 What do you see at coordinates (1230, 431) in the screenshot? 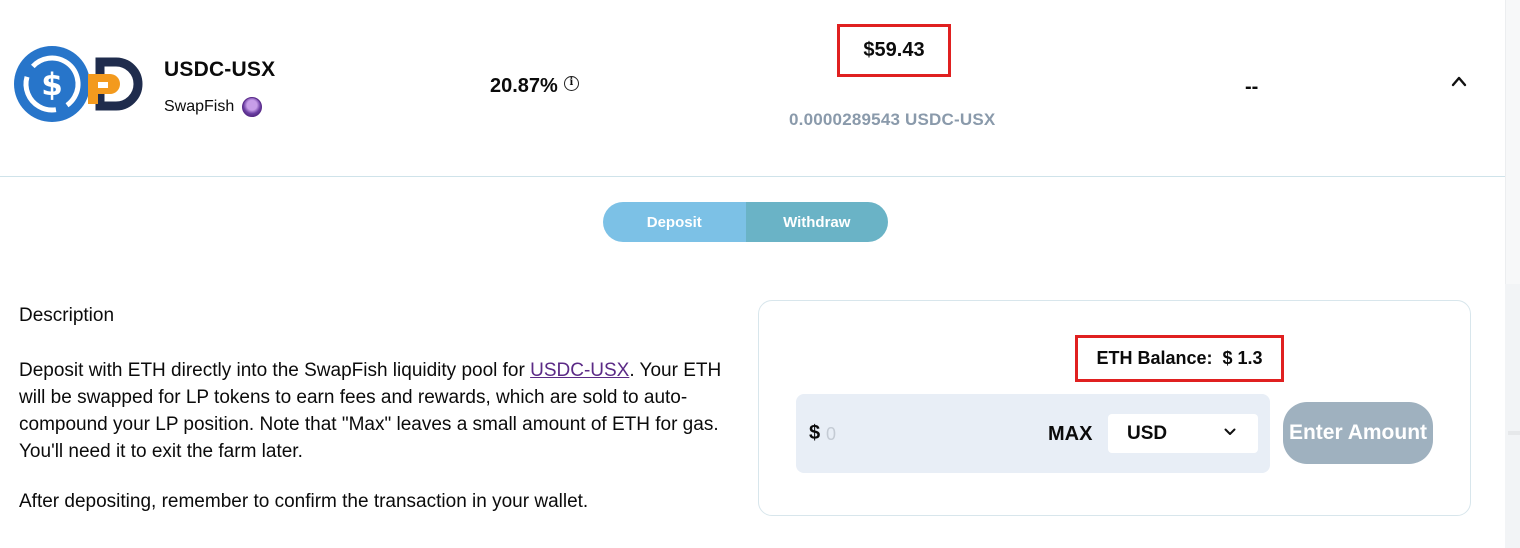
I see `chevron-down-icon` at bounding box center [1230, 431].